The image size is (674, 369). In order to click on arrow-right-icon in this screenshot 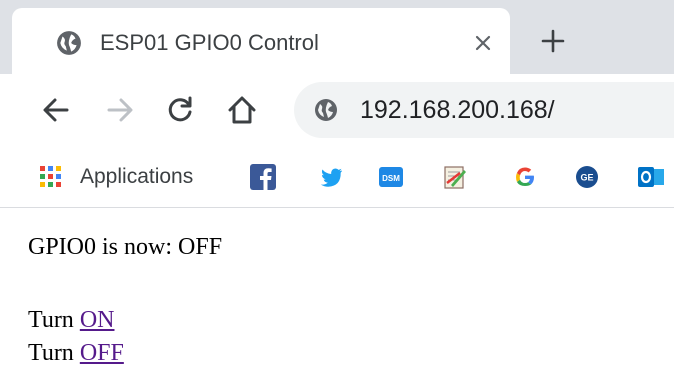, I will do `click(120, 110)`.